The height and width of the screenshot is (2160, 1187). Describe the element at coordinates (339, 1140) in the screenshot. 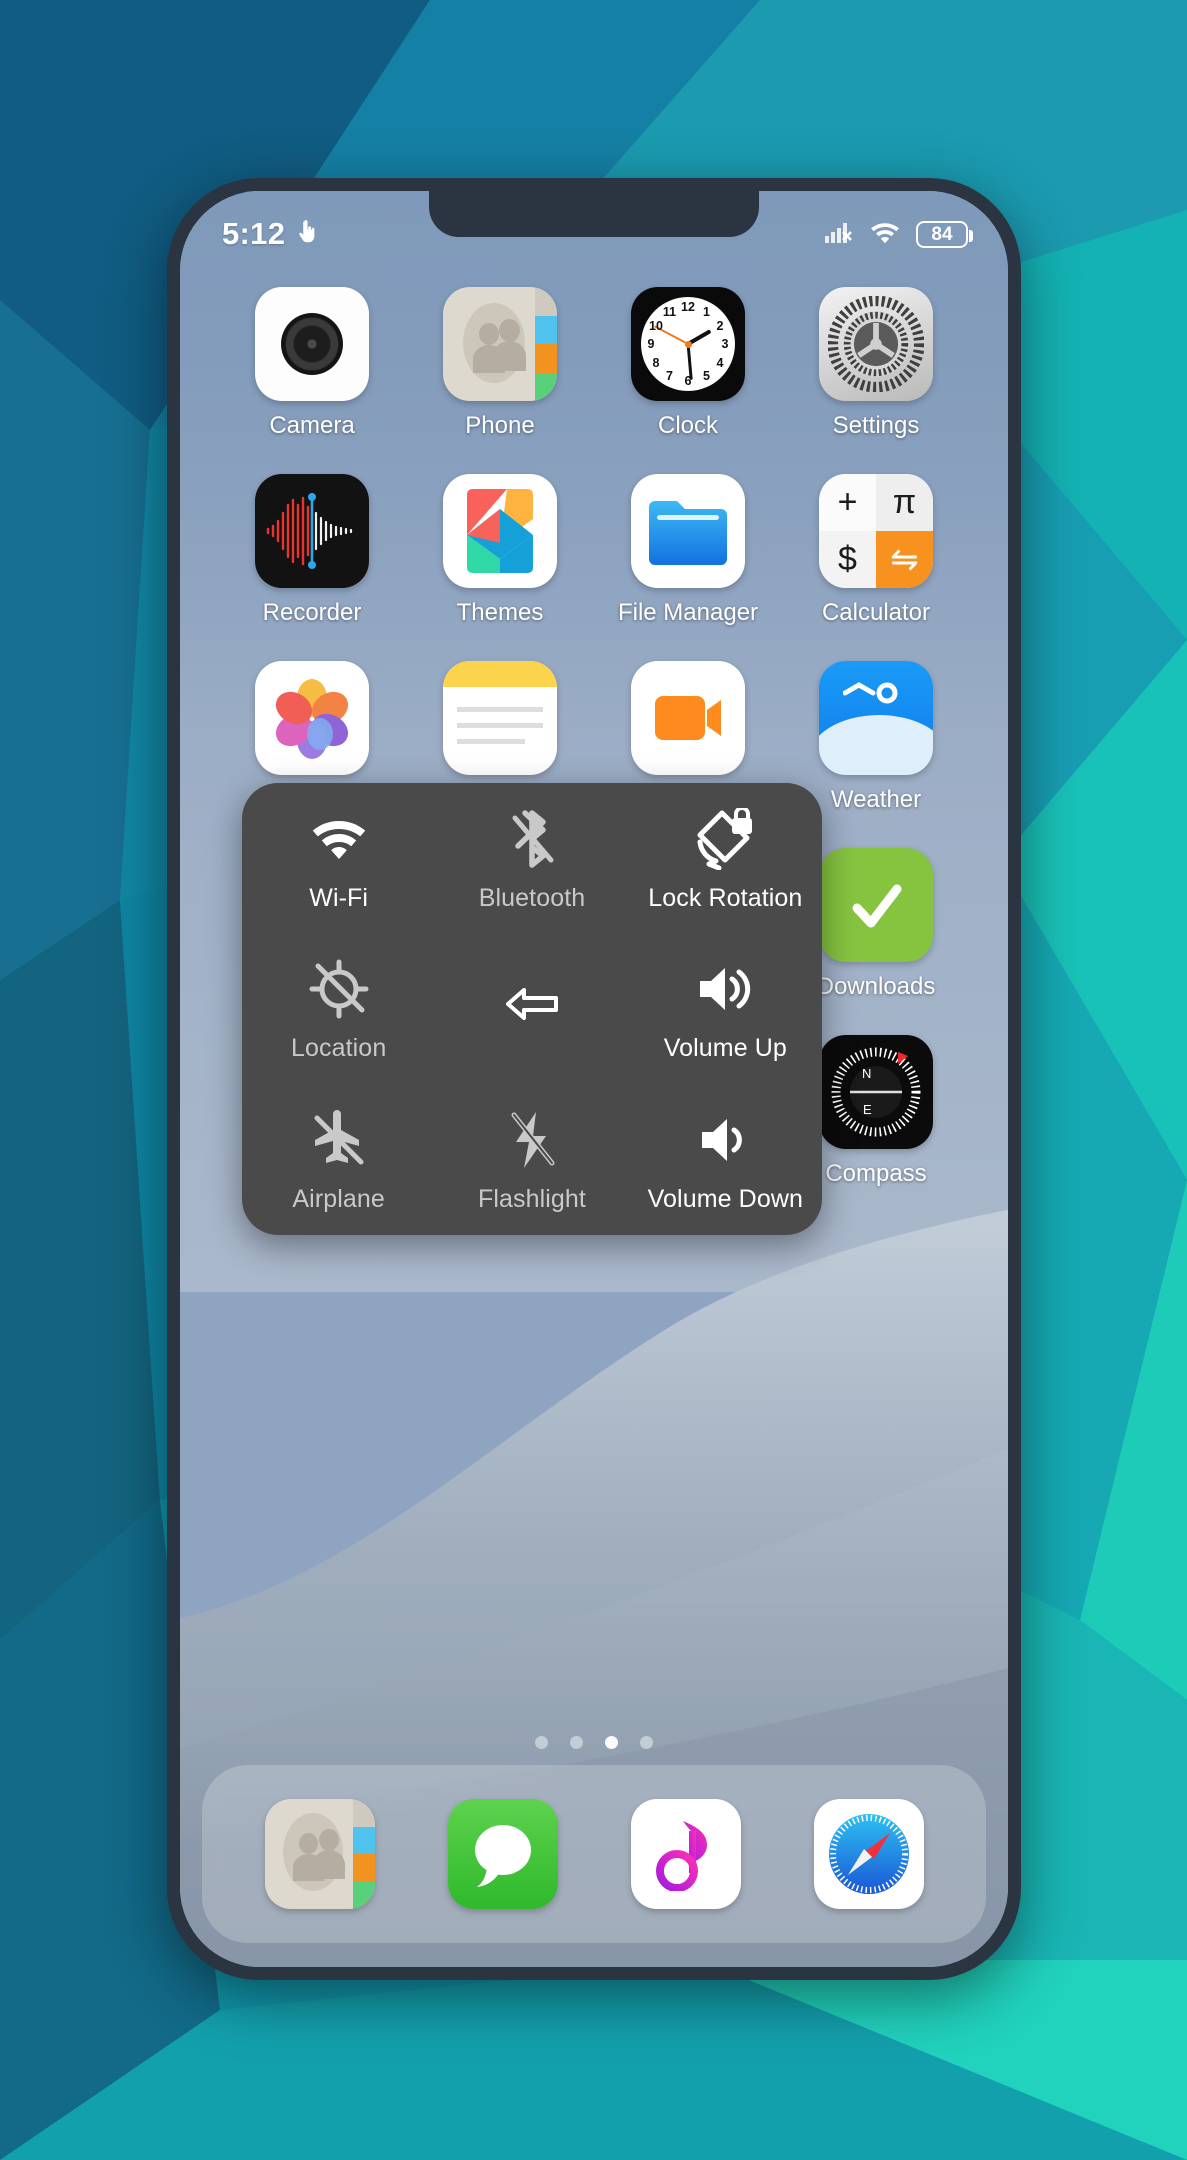

I see `airplane-off-icon` at that location.